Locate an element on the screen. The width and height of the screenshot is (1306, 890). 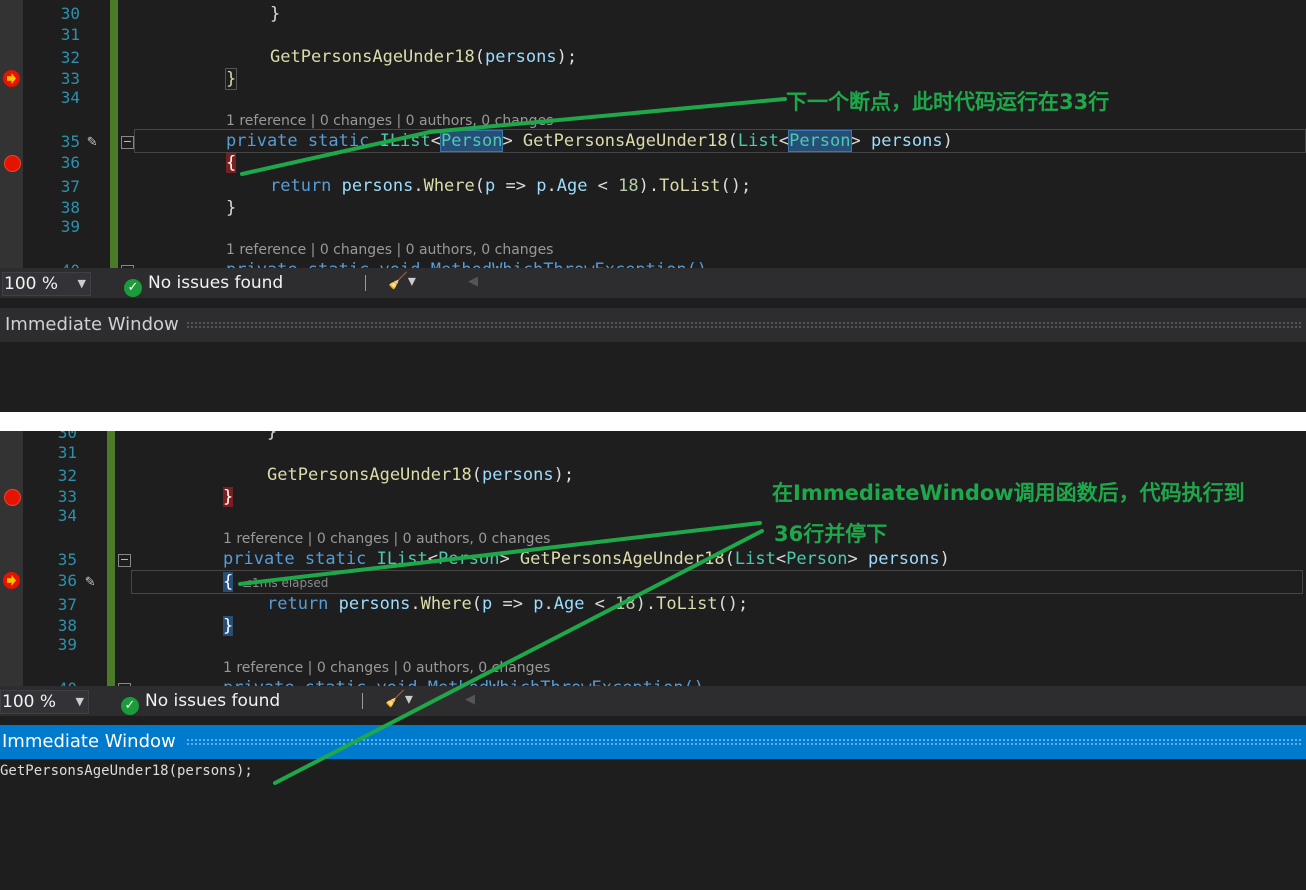
immediate-input-line: GetPersonsAgeUnder18(persons); is located at coordinates (126, 771).